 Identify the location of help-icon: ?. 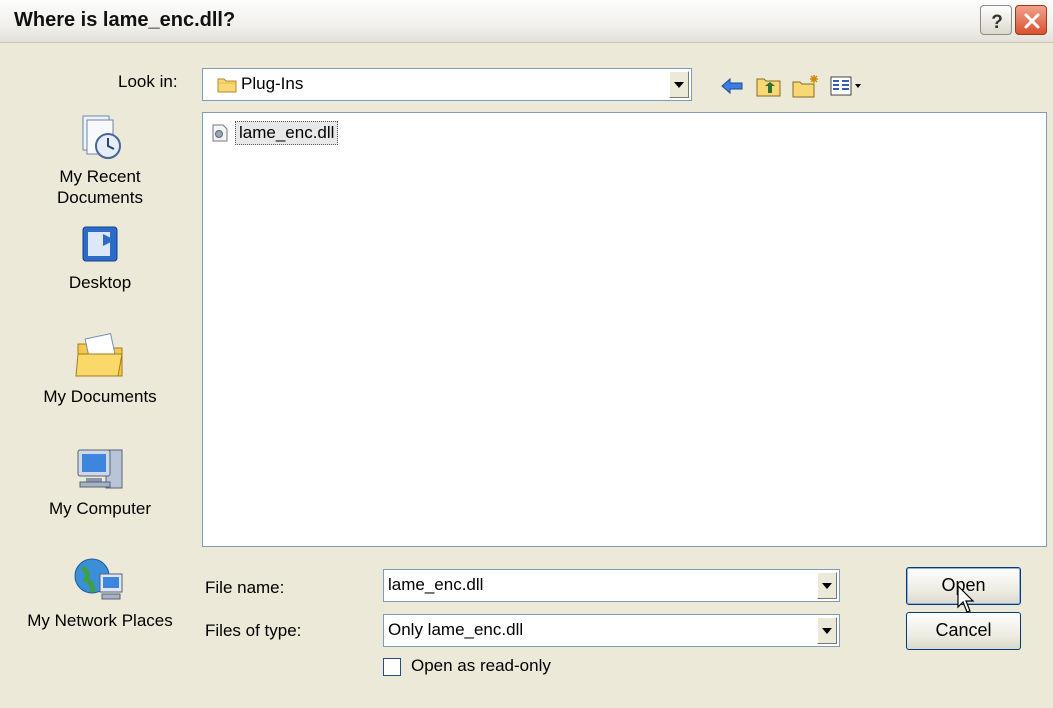
(997, 22).